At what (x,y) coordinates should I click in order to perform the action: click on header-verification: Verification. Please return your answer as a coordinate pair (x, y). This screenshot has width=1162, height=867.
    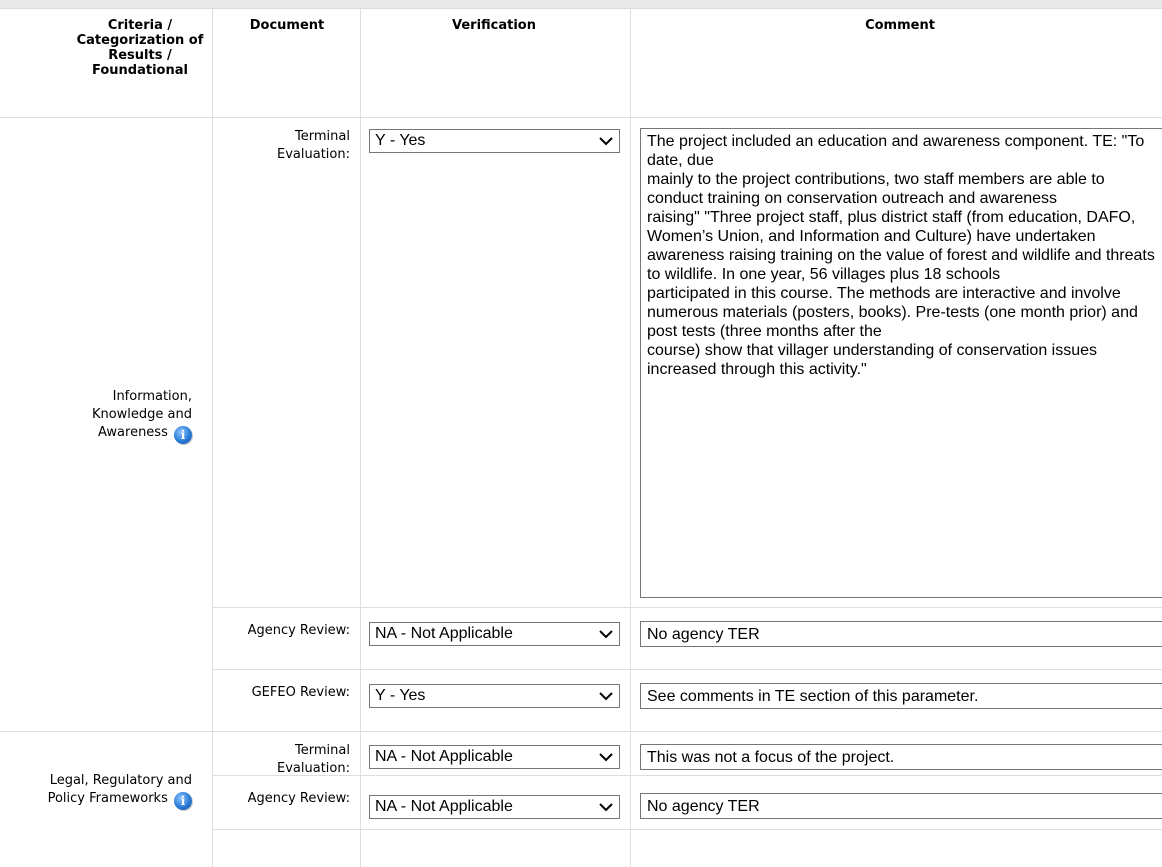
    Looking at the image, I should click on (493, 25).